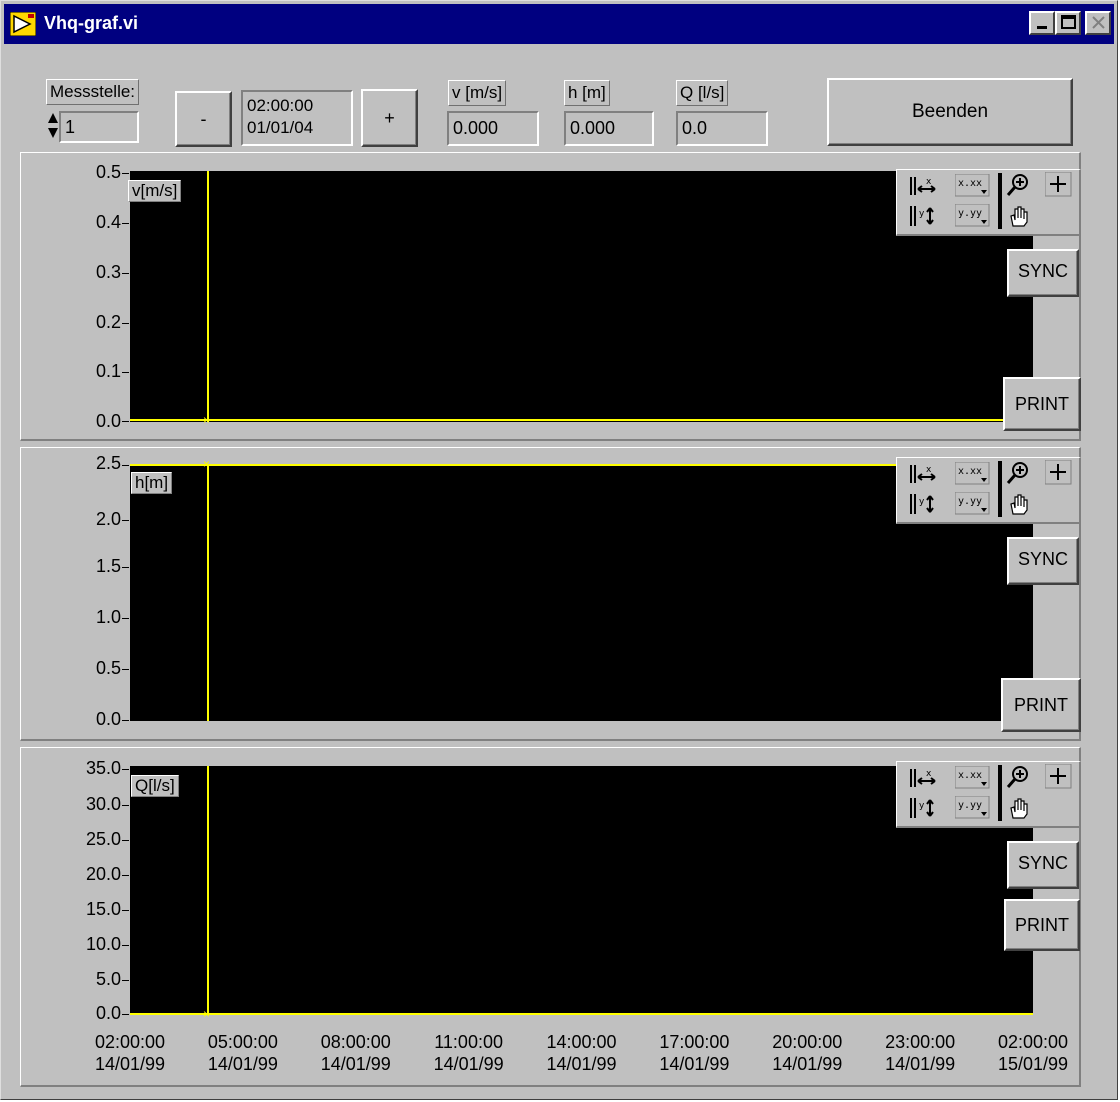 Image resolution: width=1120 pixels, height=1102 pixels. Describe the element at coordinates (108, 566) in the screenshot. I see `h-ytick: 1.5` at that location.